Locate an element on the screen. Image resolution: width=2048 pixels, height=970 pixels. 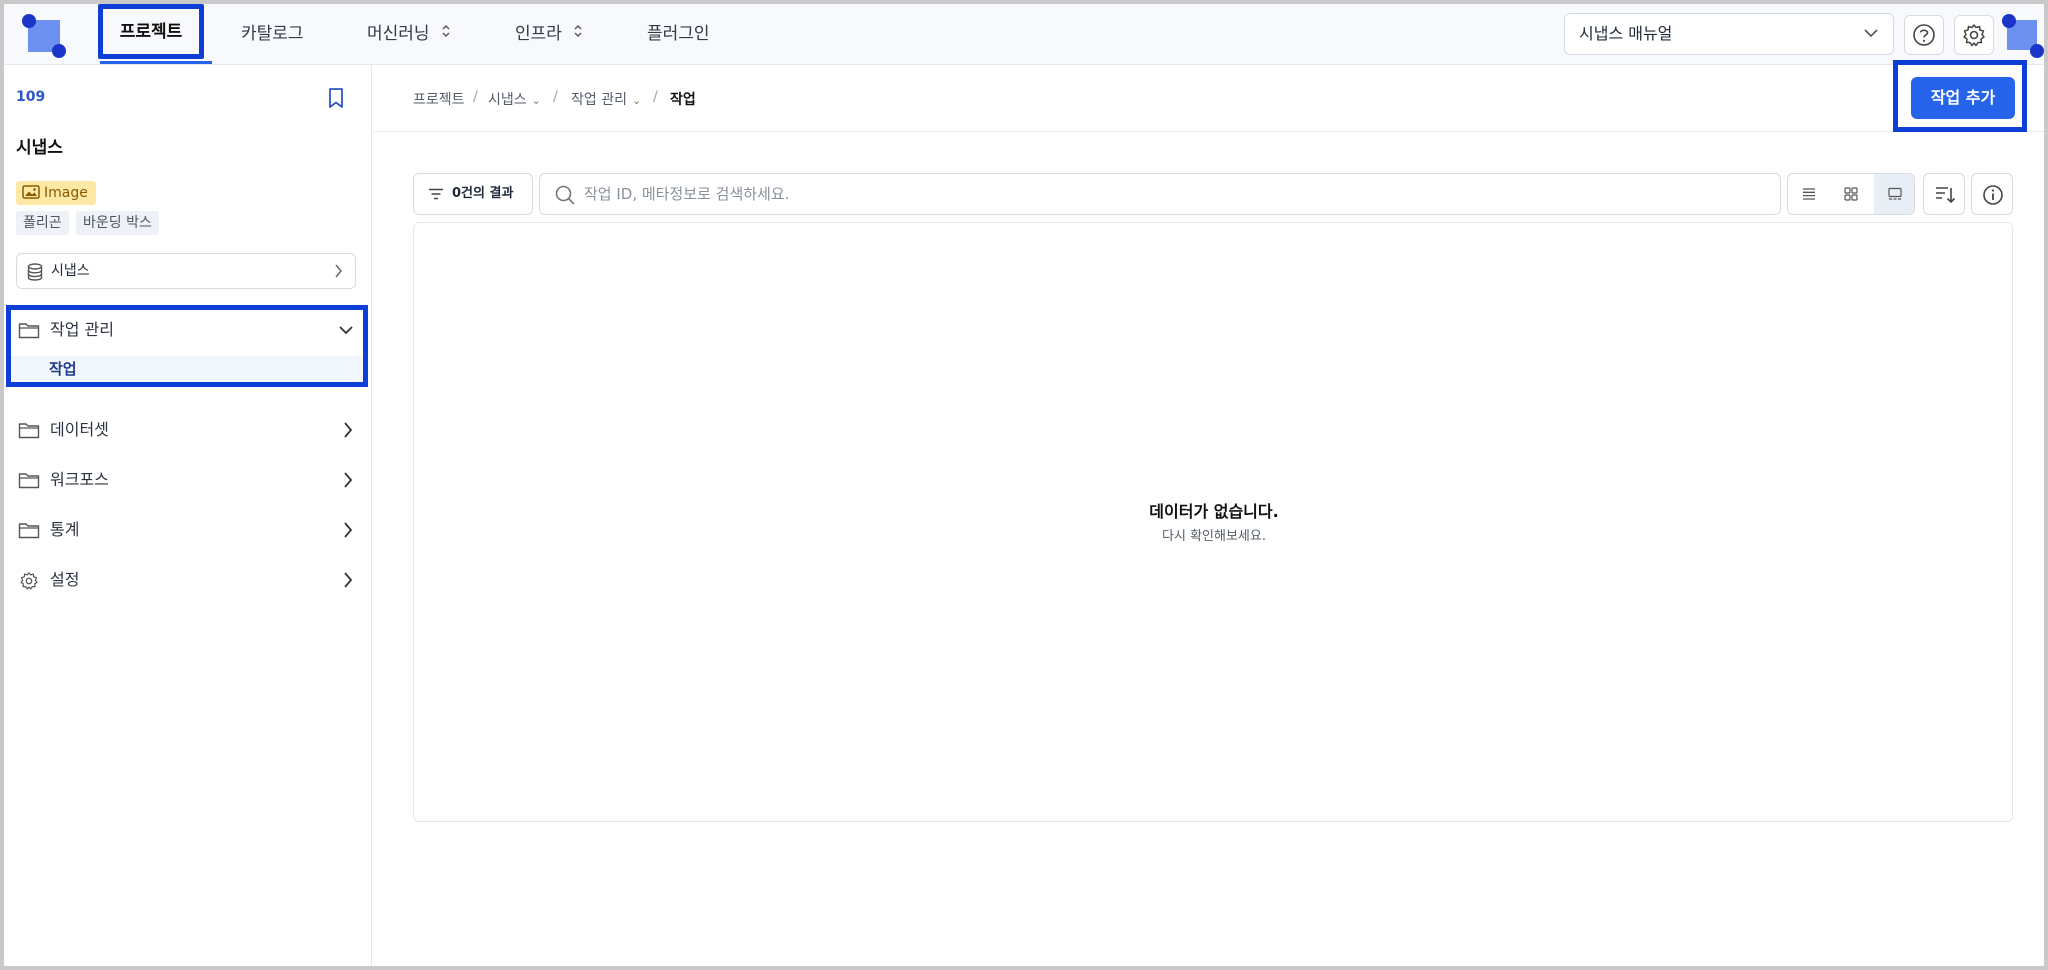
image-icon is located at coordinates (31, 192).